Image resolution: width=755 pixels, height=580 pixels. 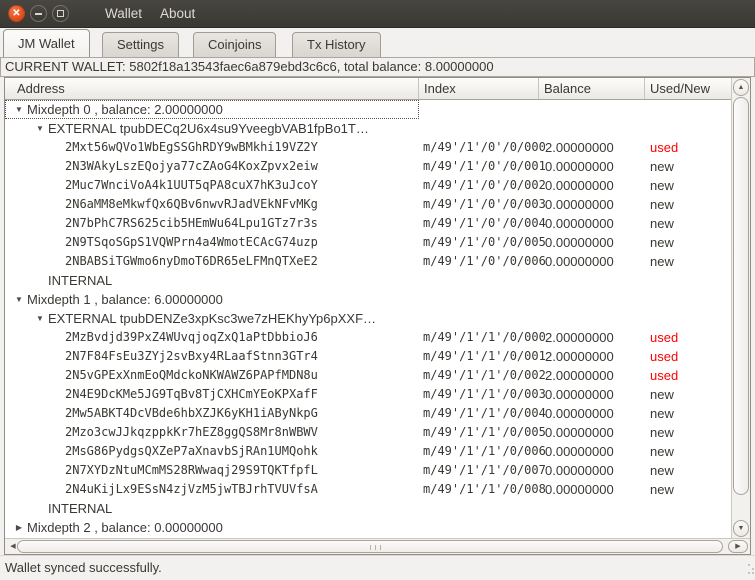 I want to click on index-cell: m/49'/1'/0'/0/005, so click(x=484, y=242).